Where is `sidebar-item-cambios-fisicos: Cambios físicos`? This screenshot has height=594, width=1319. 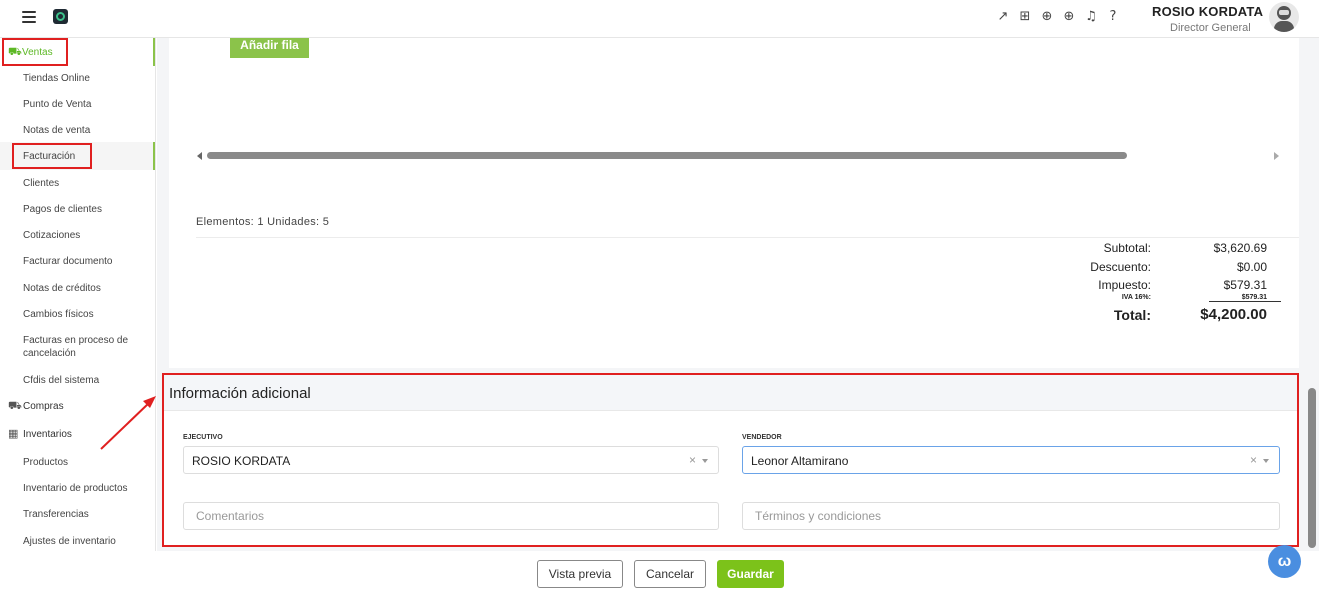 sidebar-item-cambios-fisicos: Cambios físicos is located at coordinates (58, 314).